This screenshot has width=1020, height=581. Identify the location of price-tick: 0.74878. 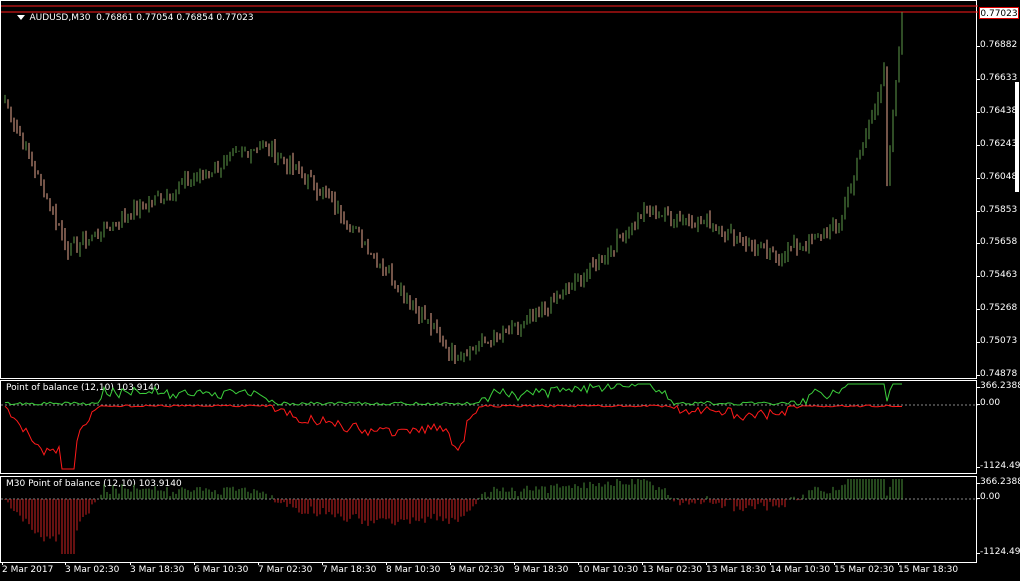
(996, 374).